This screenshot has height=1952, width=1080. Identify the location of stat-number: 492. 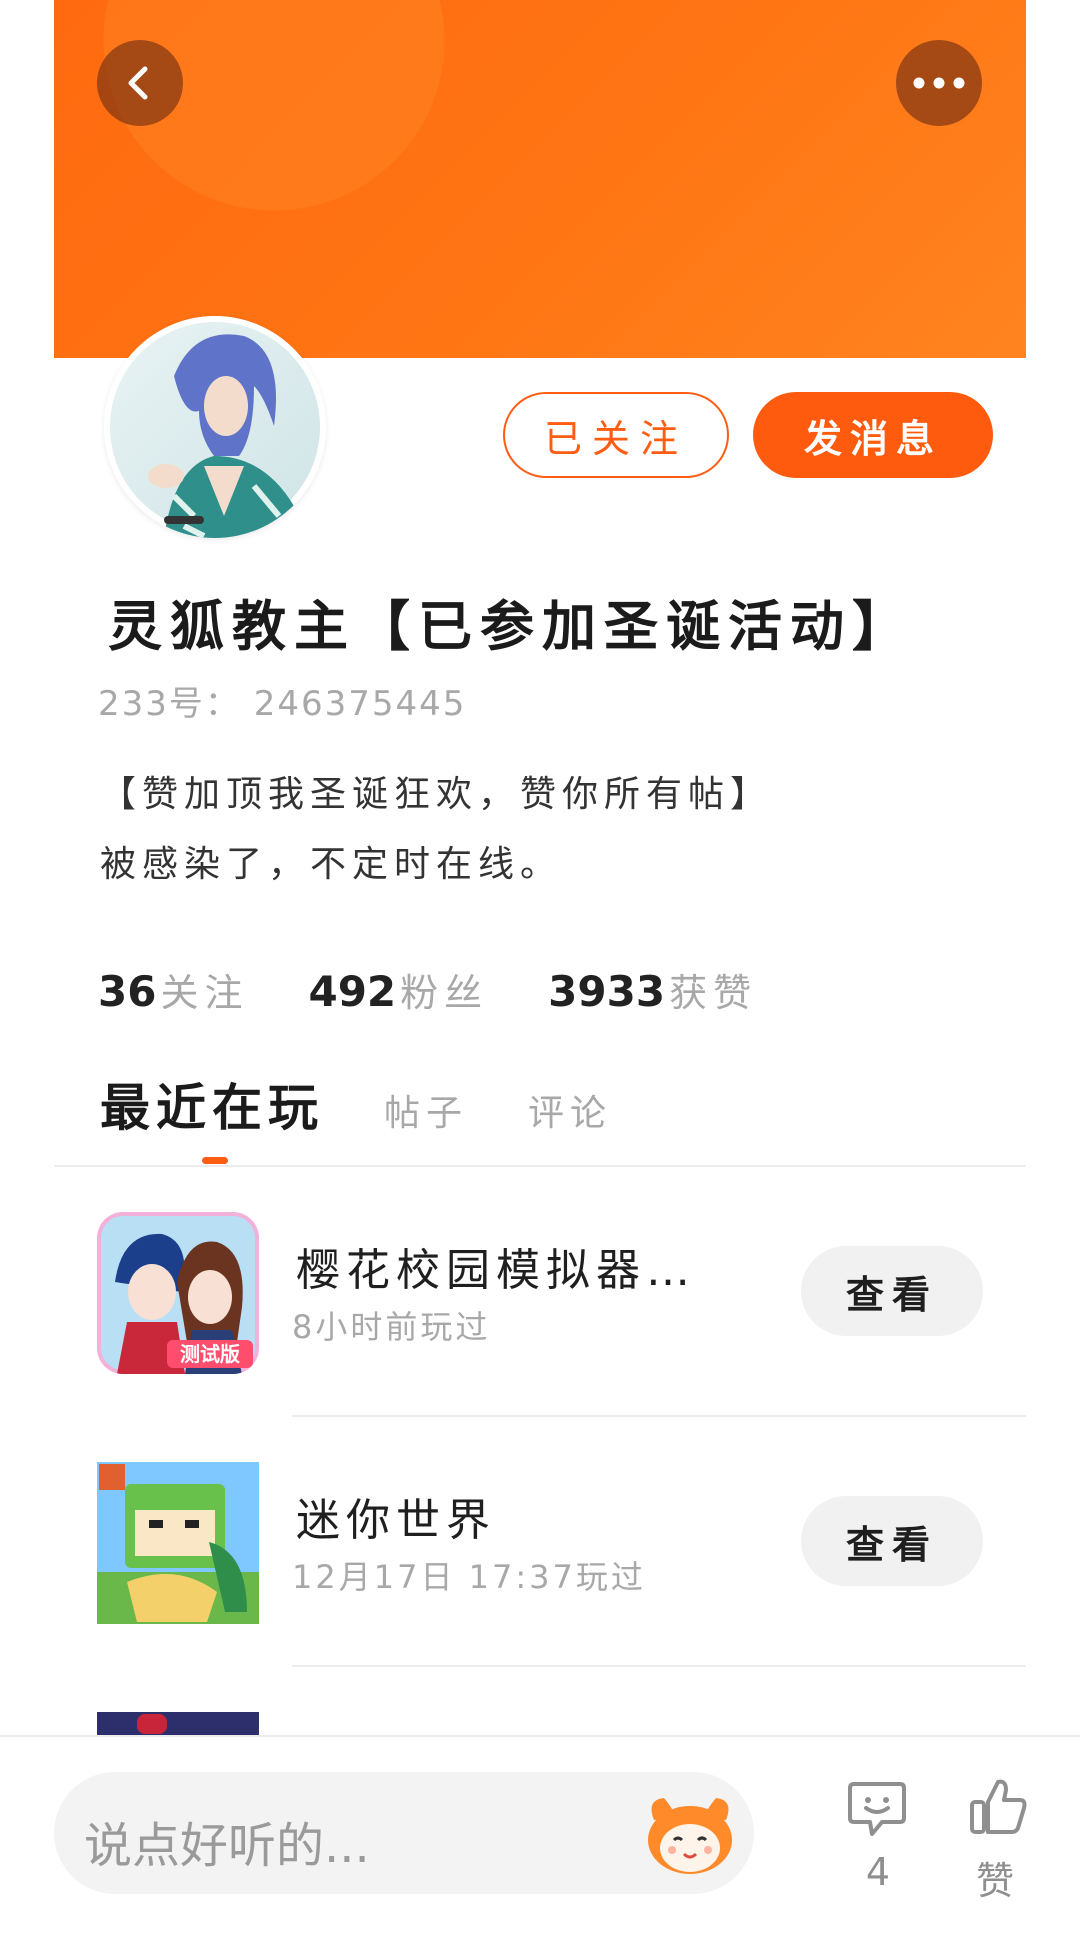
(352, 991).